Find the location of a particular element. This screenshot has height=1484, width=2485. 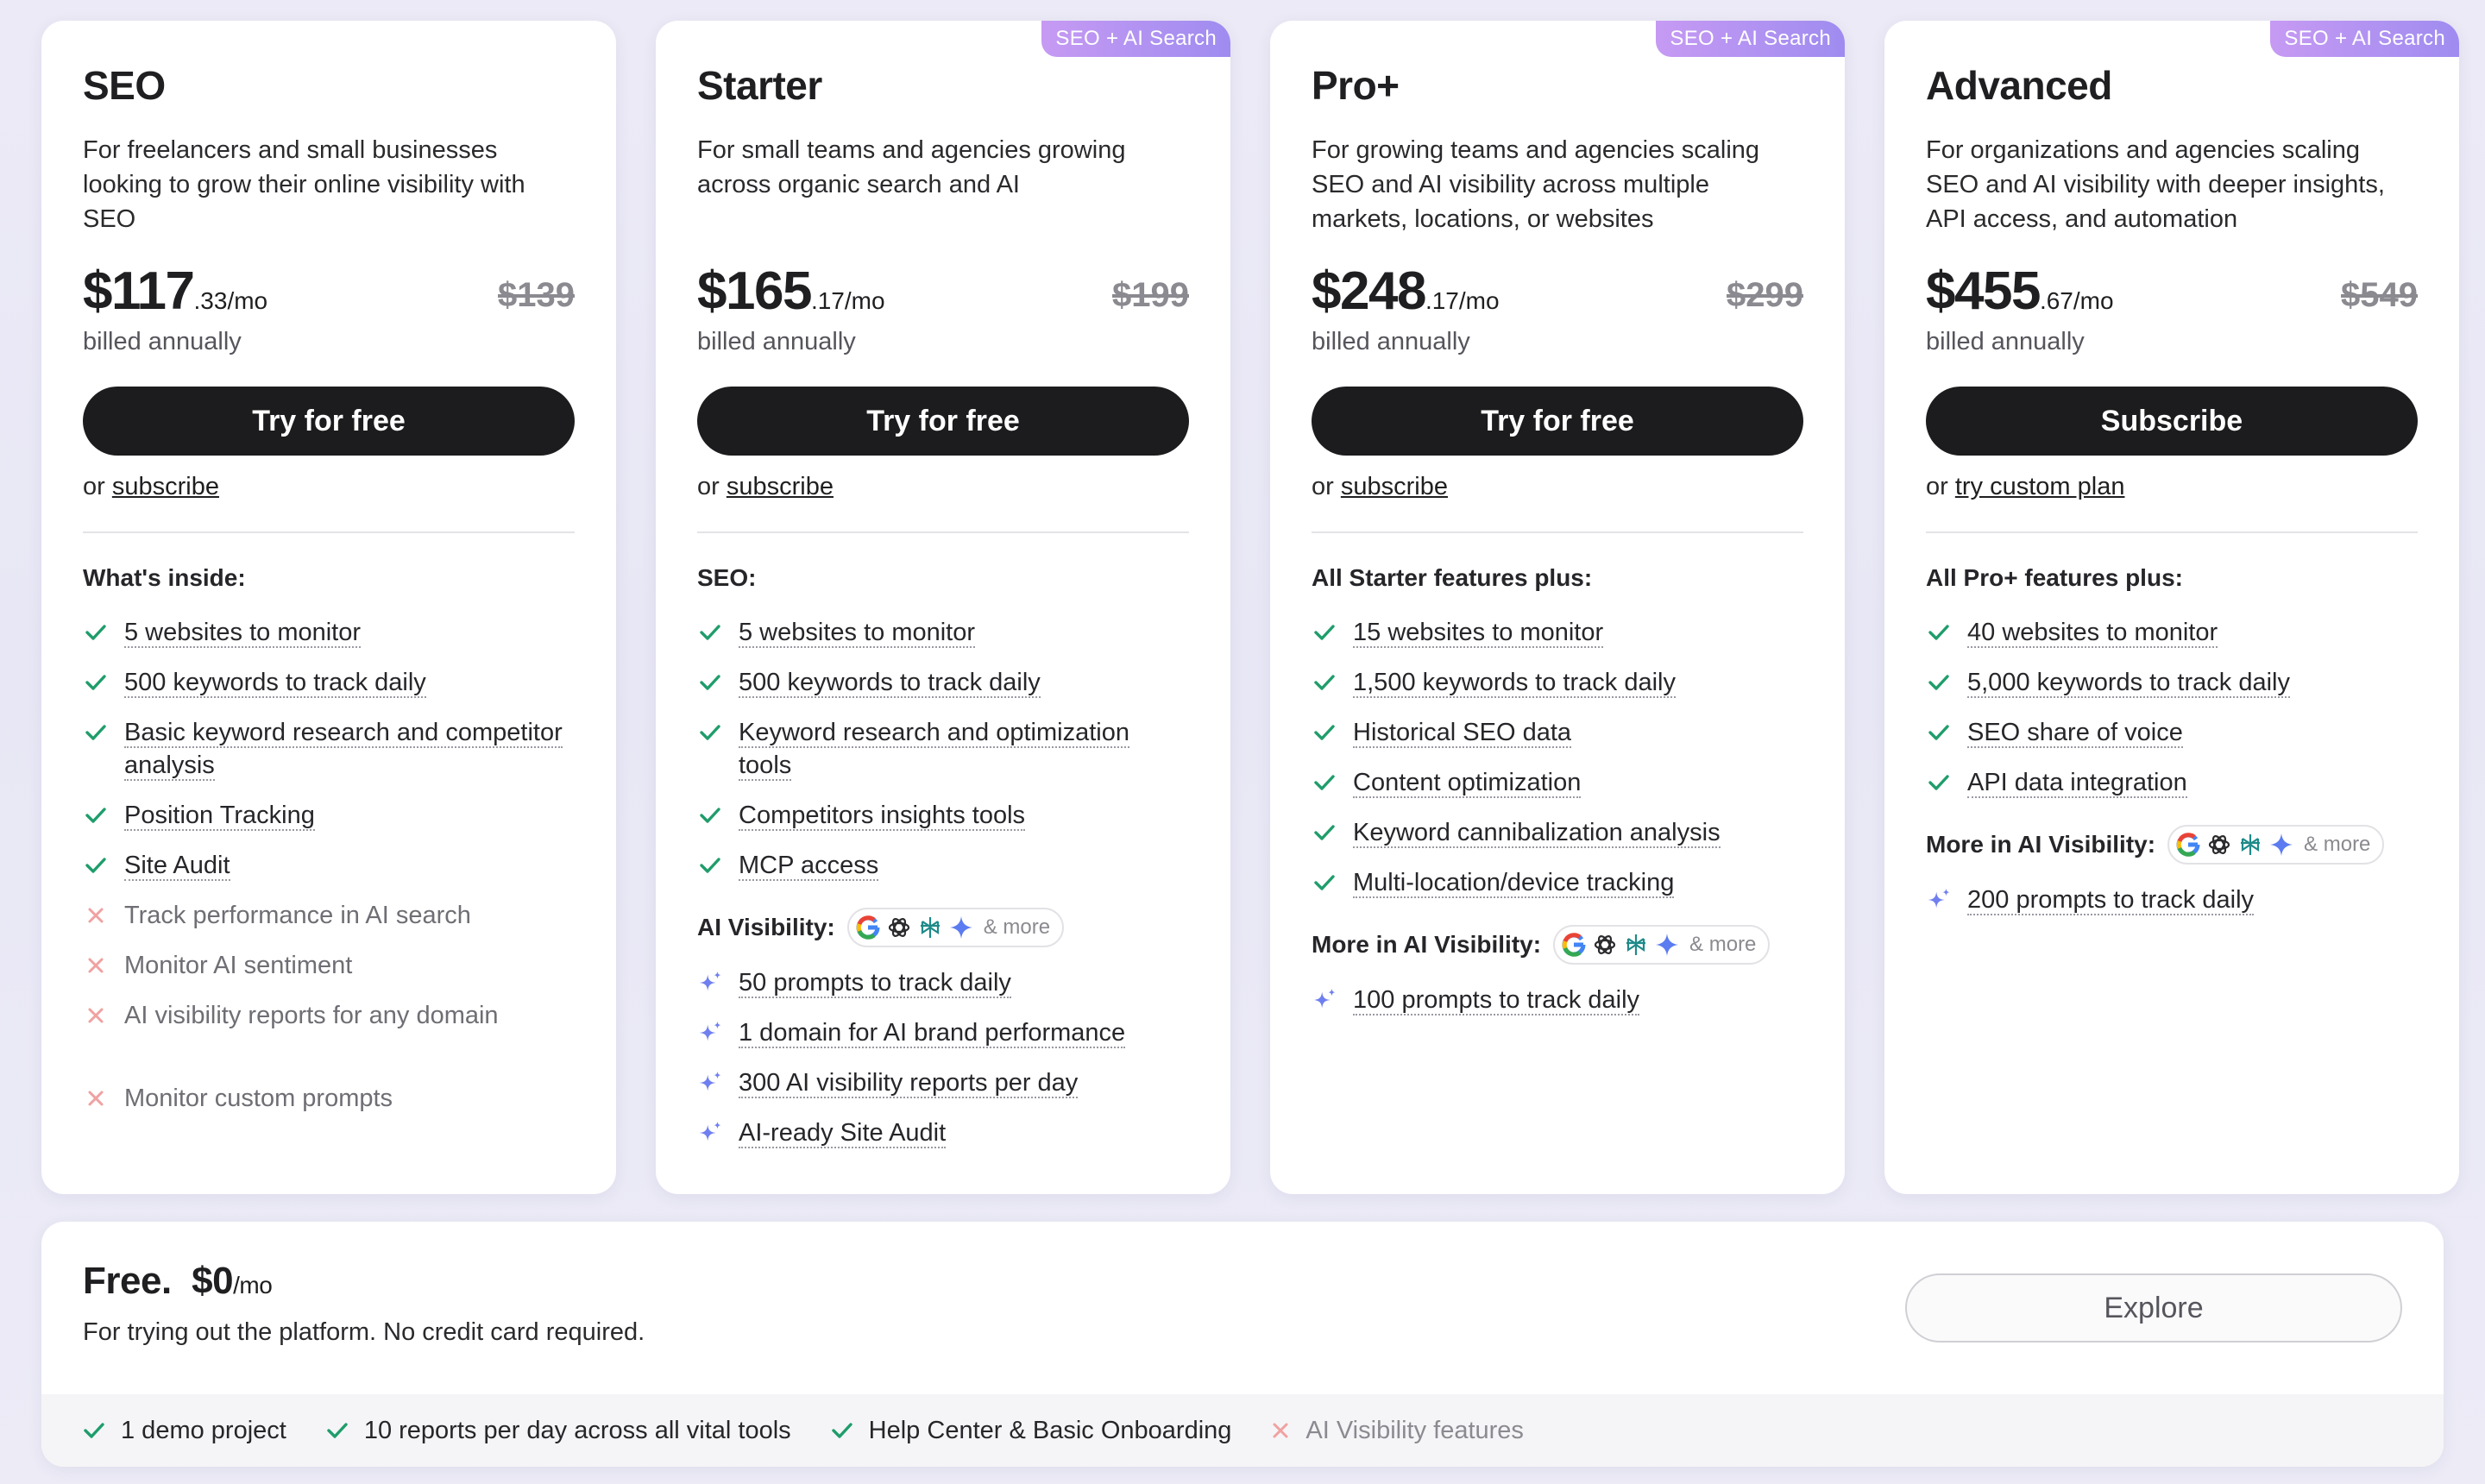

ai-visibility-label: AI Visibility: is located at coordinates (766, 927).